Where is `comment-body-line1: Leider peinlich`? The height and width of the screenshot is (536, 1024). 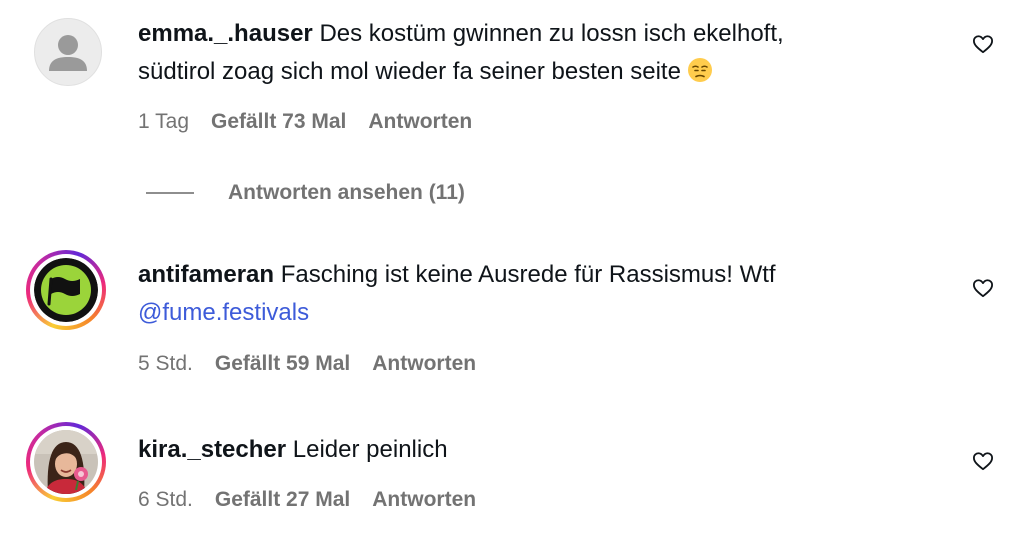 comment-body-line1: Leider peinlich is located at coordinates (370, 449).